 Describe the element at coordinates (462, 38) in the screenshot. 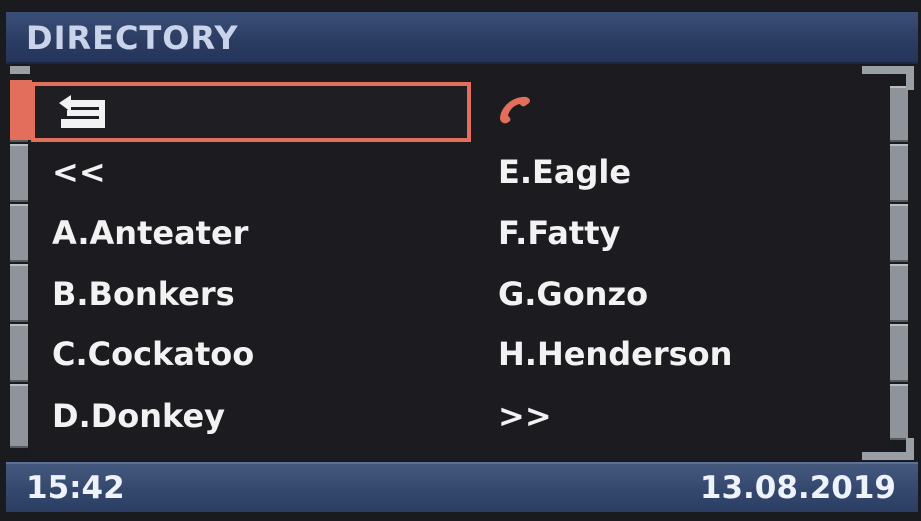

I see `title-bar: DIRECTORY` at that location.